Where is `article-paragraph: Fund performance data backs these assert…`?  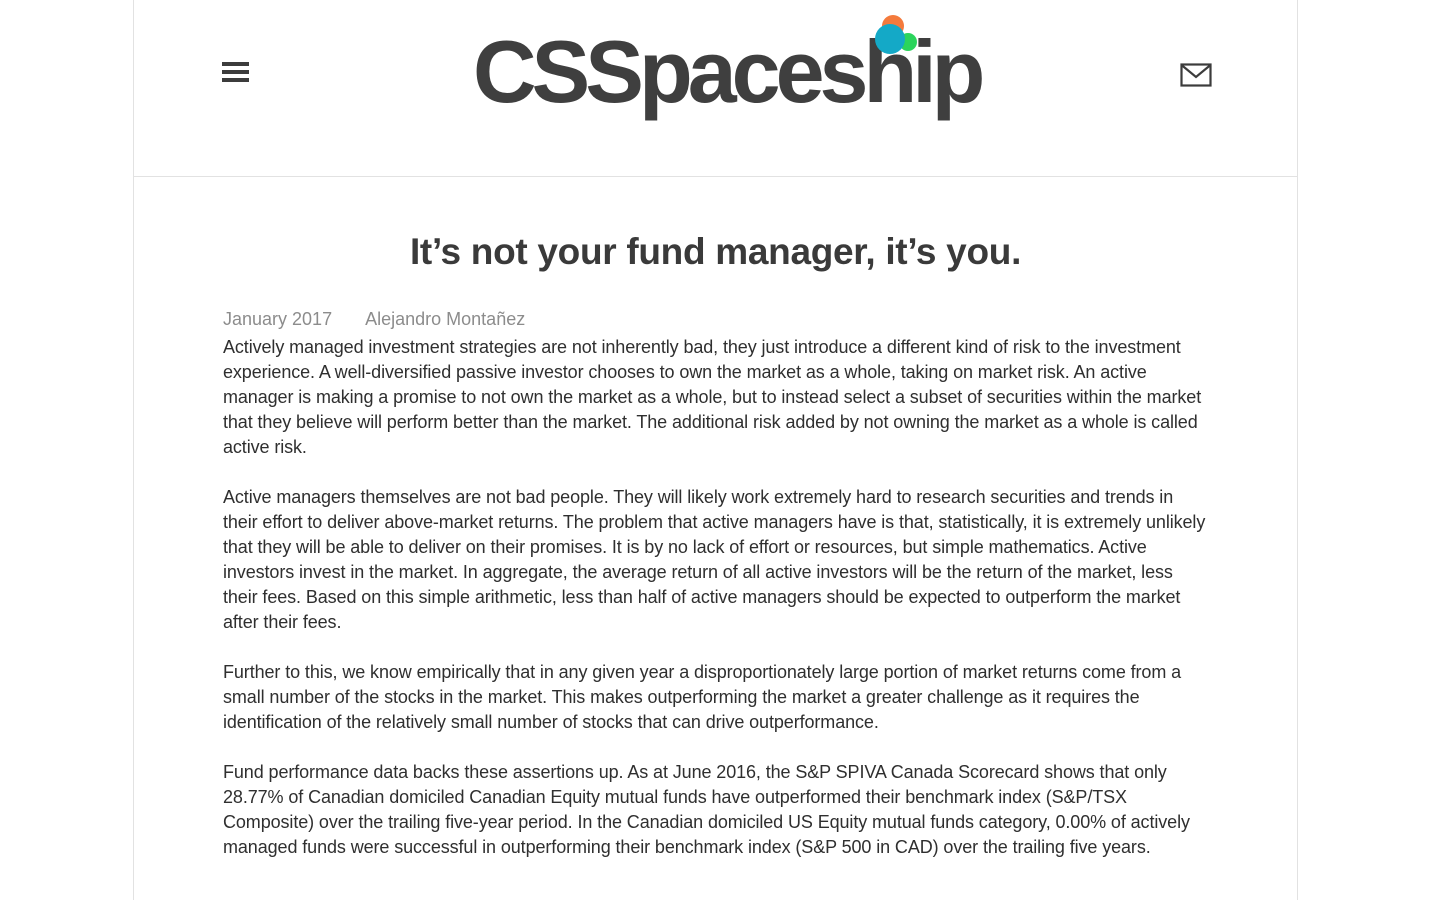
article-paragraph: Fund performance data backs these assert… is located at coordinates (706, 809).